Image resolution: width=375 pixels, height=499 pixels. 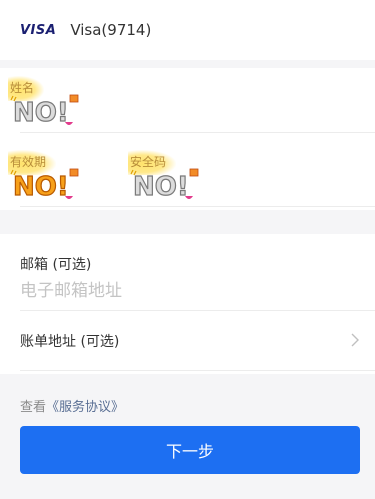 I want to click on name-field: 姓名 NO!, so click(x=53, y=104).